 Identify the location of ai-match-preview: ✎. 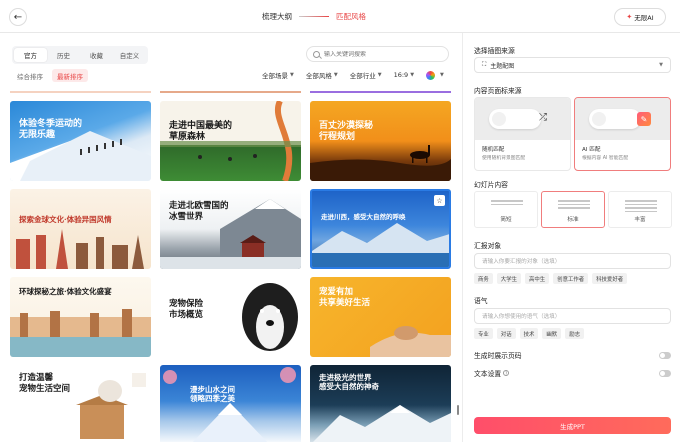
(622, 119).